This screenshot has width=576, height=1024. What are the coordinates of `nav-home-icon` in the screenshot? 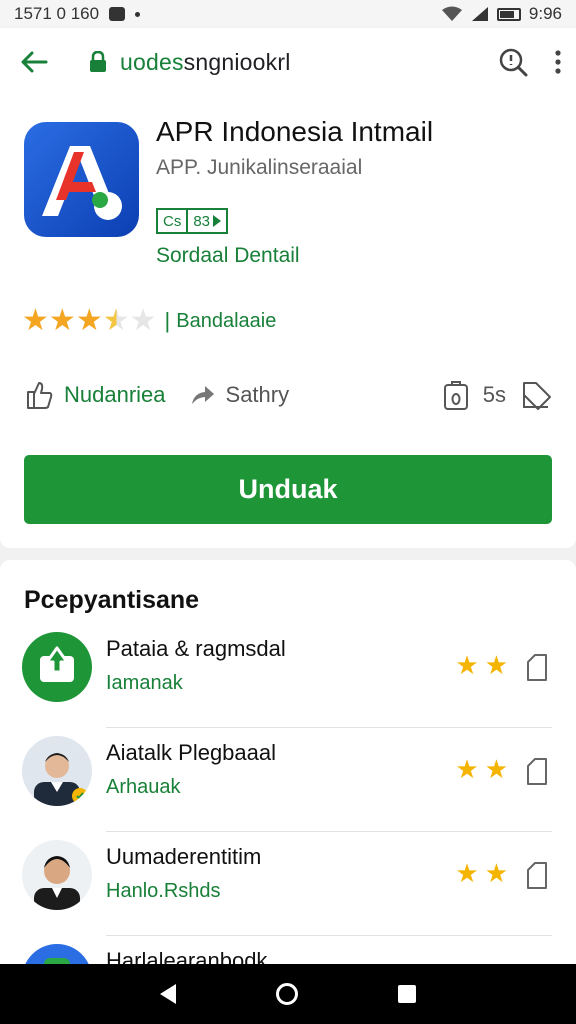 It's located at (287, 994).